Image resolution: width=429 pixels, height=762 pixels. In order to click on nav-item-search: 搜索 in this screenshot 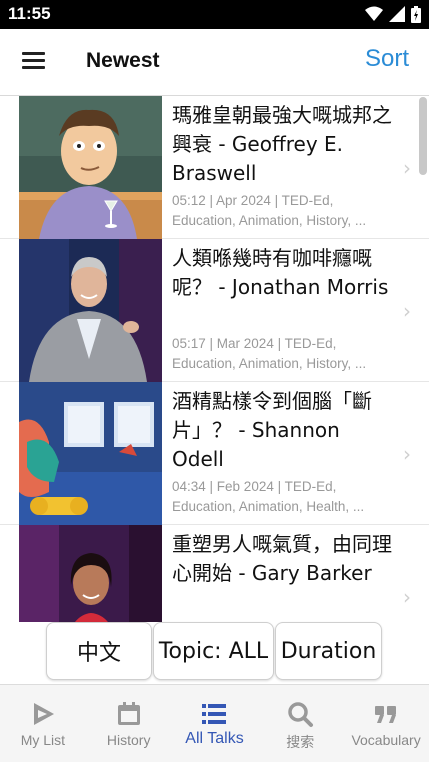, I will do `click(300, 723)`.